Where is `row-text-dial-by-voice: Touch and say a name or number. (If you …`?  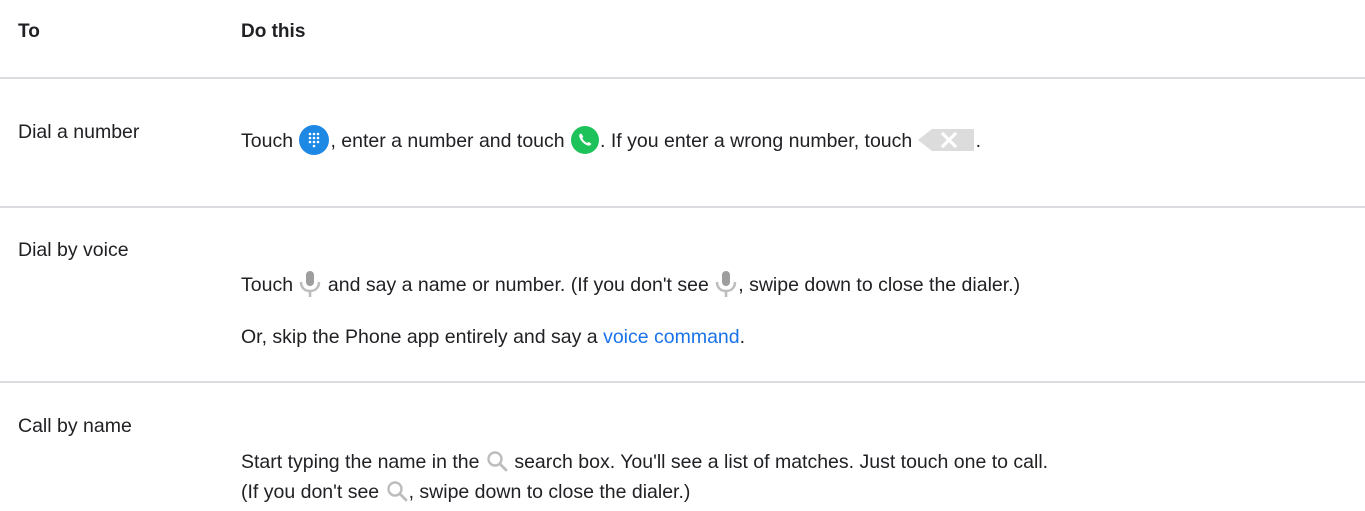
row-text-dial-by-voice: Touch and say a name or number. (If you … is located at coordinates (631, 285).